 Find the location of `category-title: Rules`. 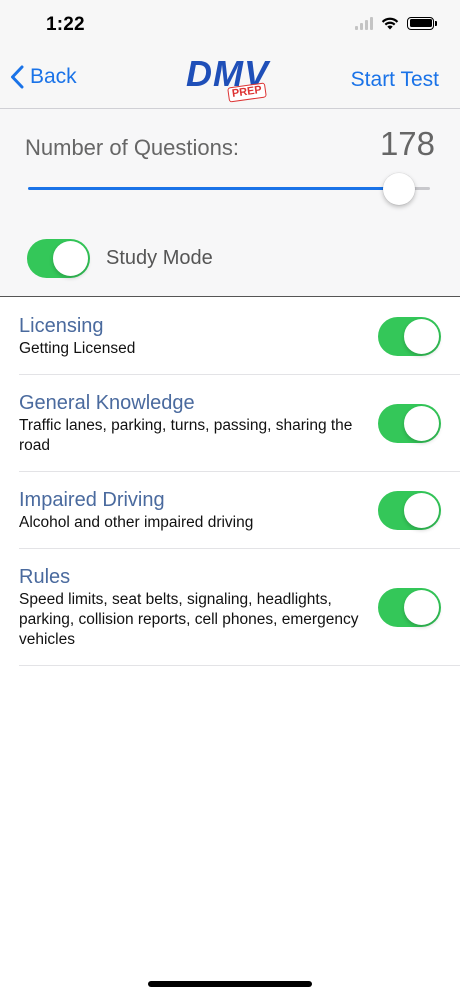

category-title: Rules is located at coordinates (45, 577).